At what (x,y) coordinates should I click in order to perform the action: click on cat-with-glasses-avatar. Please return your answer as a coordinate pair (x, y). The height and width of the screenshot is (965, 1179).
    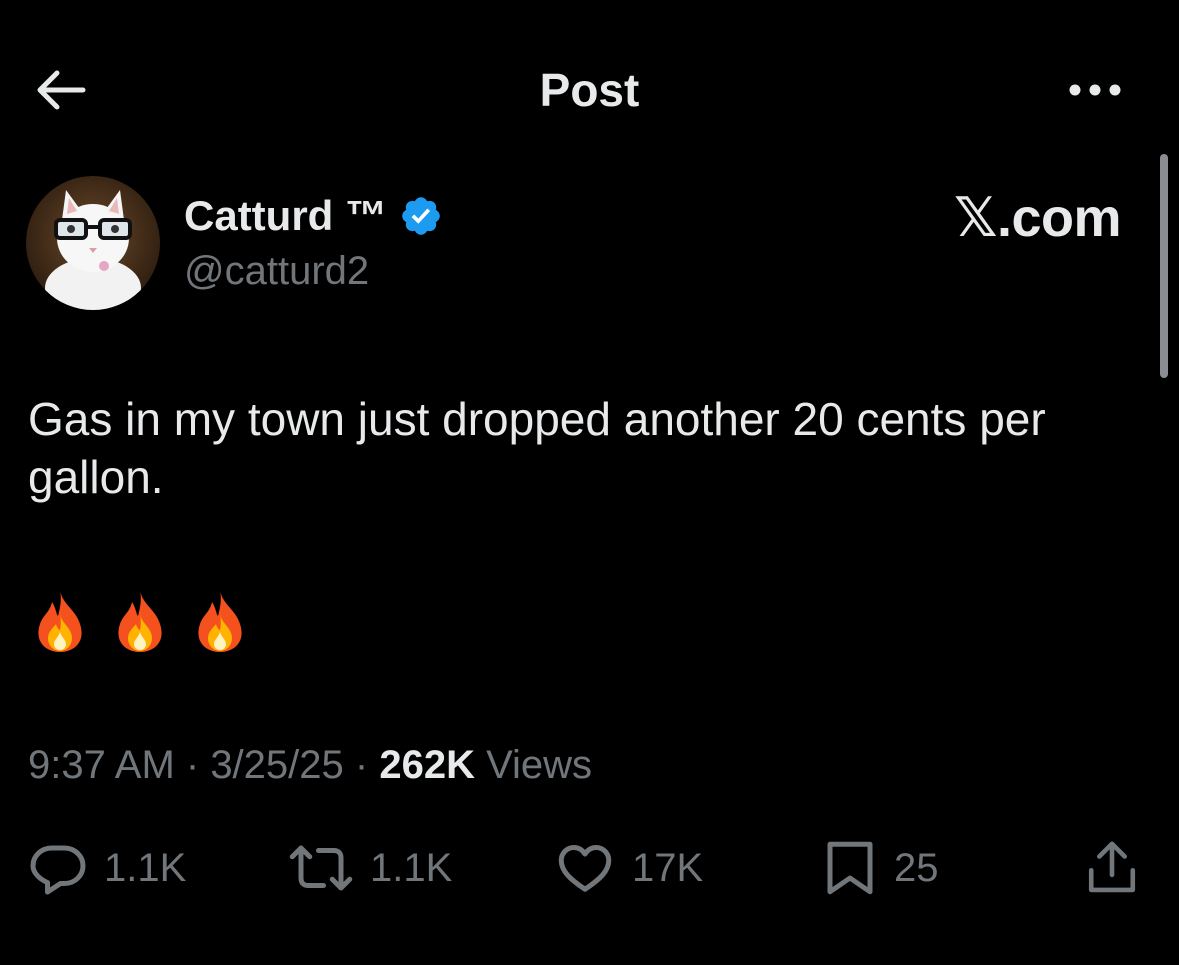
    Looking at the image, I should click on (93, 243).